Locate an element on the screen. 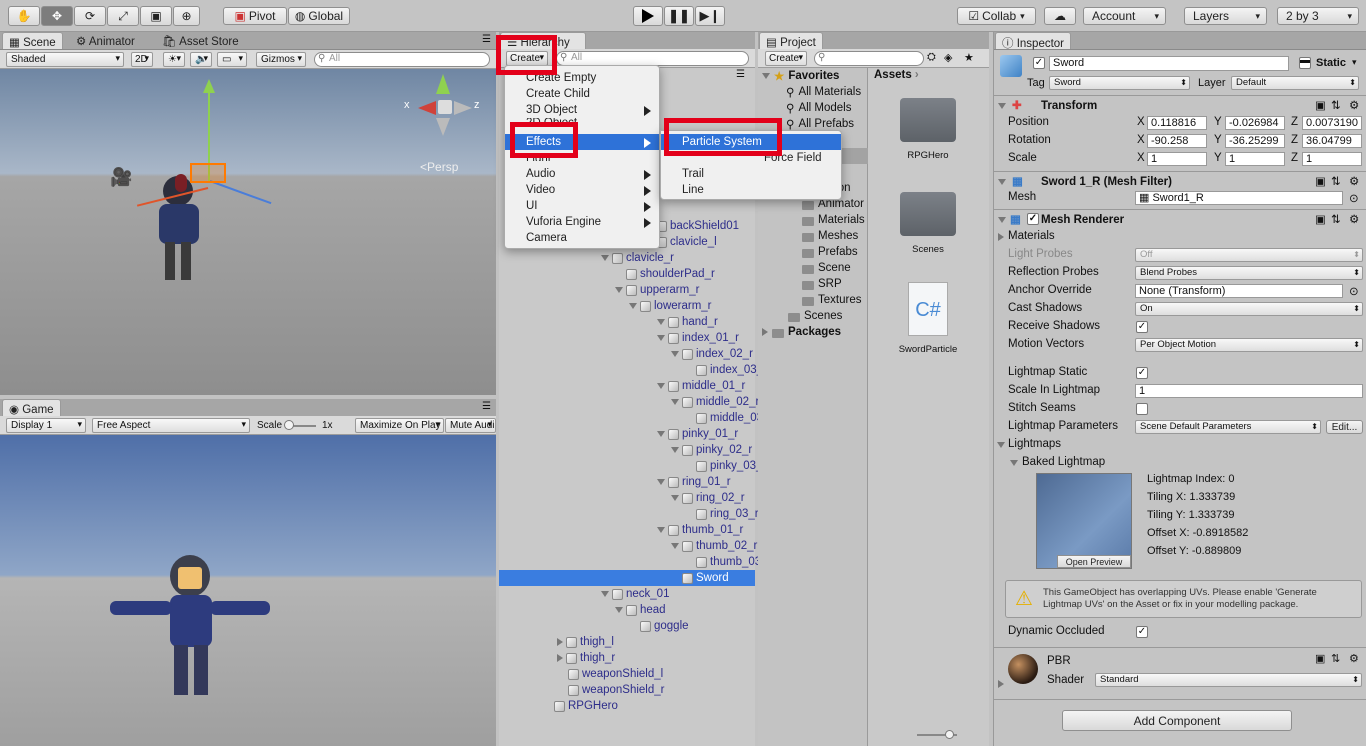 This screenshot has height=746, width=1366. rotate-tool-button: ⟳ is located at coordinates (90, 16).